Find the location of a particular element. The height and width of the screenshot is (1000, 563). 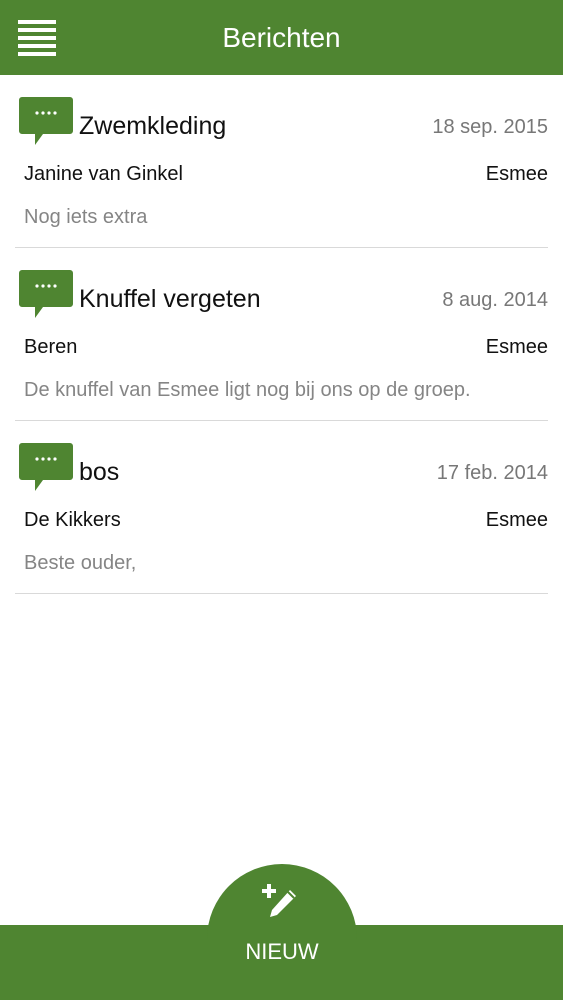

message-preview: Beste ouder, is located at coordinates (80, 563).